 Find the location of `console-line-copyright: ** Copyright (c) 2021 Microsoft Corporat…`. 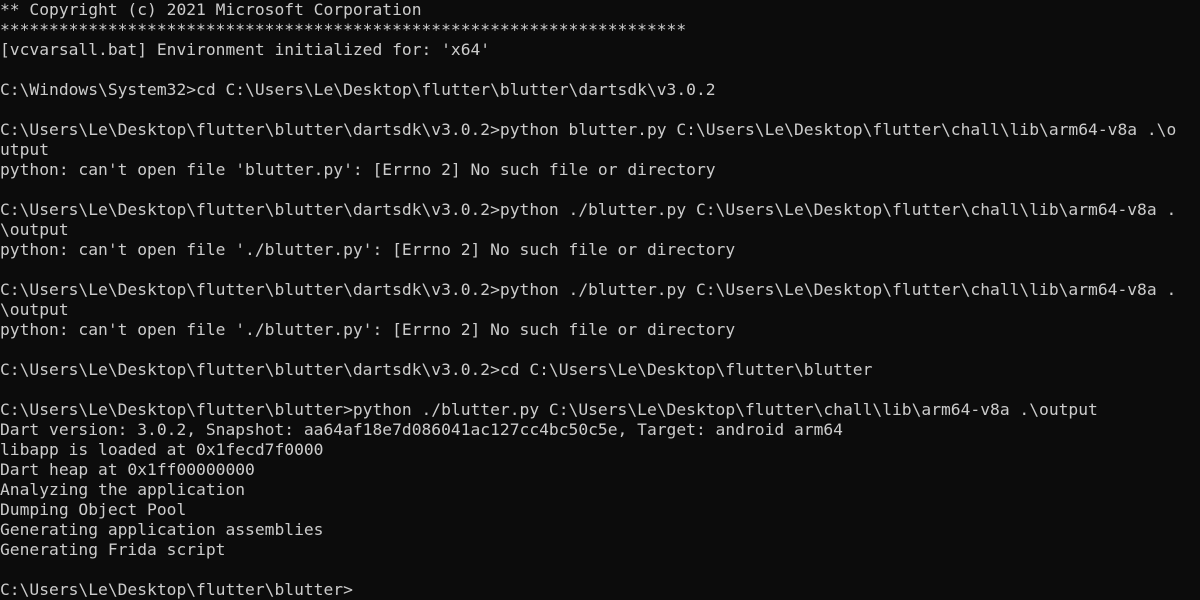

console-line-copyright: ** Copyright (c) 2021 Microsoft Corporat… is located at coordinates (211, 9).